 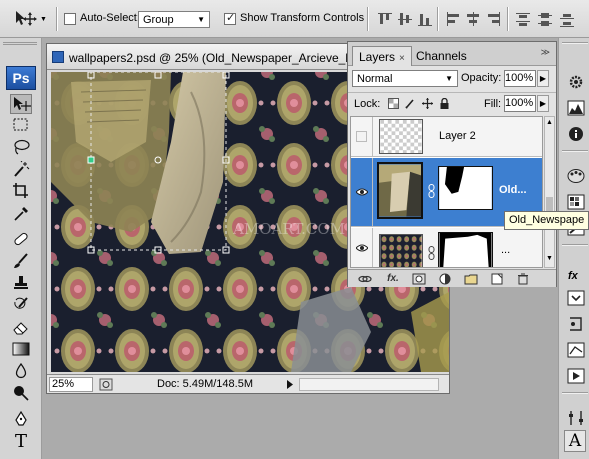 I want to click on histogram-panel-button, so click(x=576, y=108).